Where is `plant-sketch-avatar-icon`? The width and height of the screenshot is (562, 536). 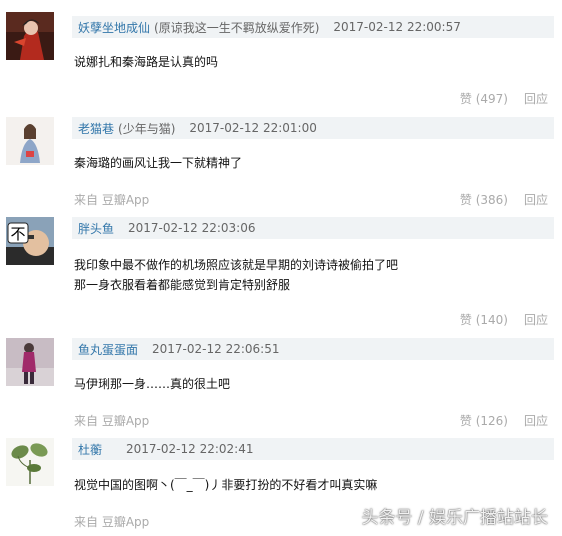 plant-sketch-avatar-icon is located at coordinates (30, 462).